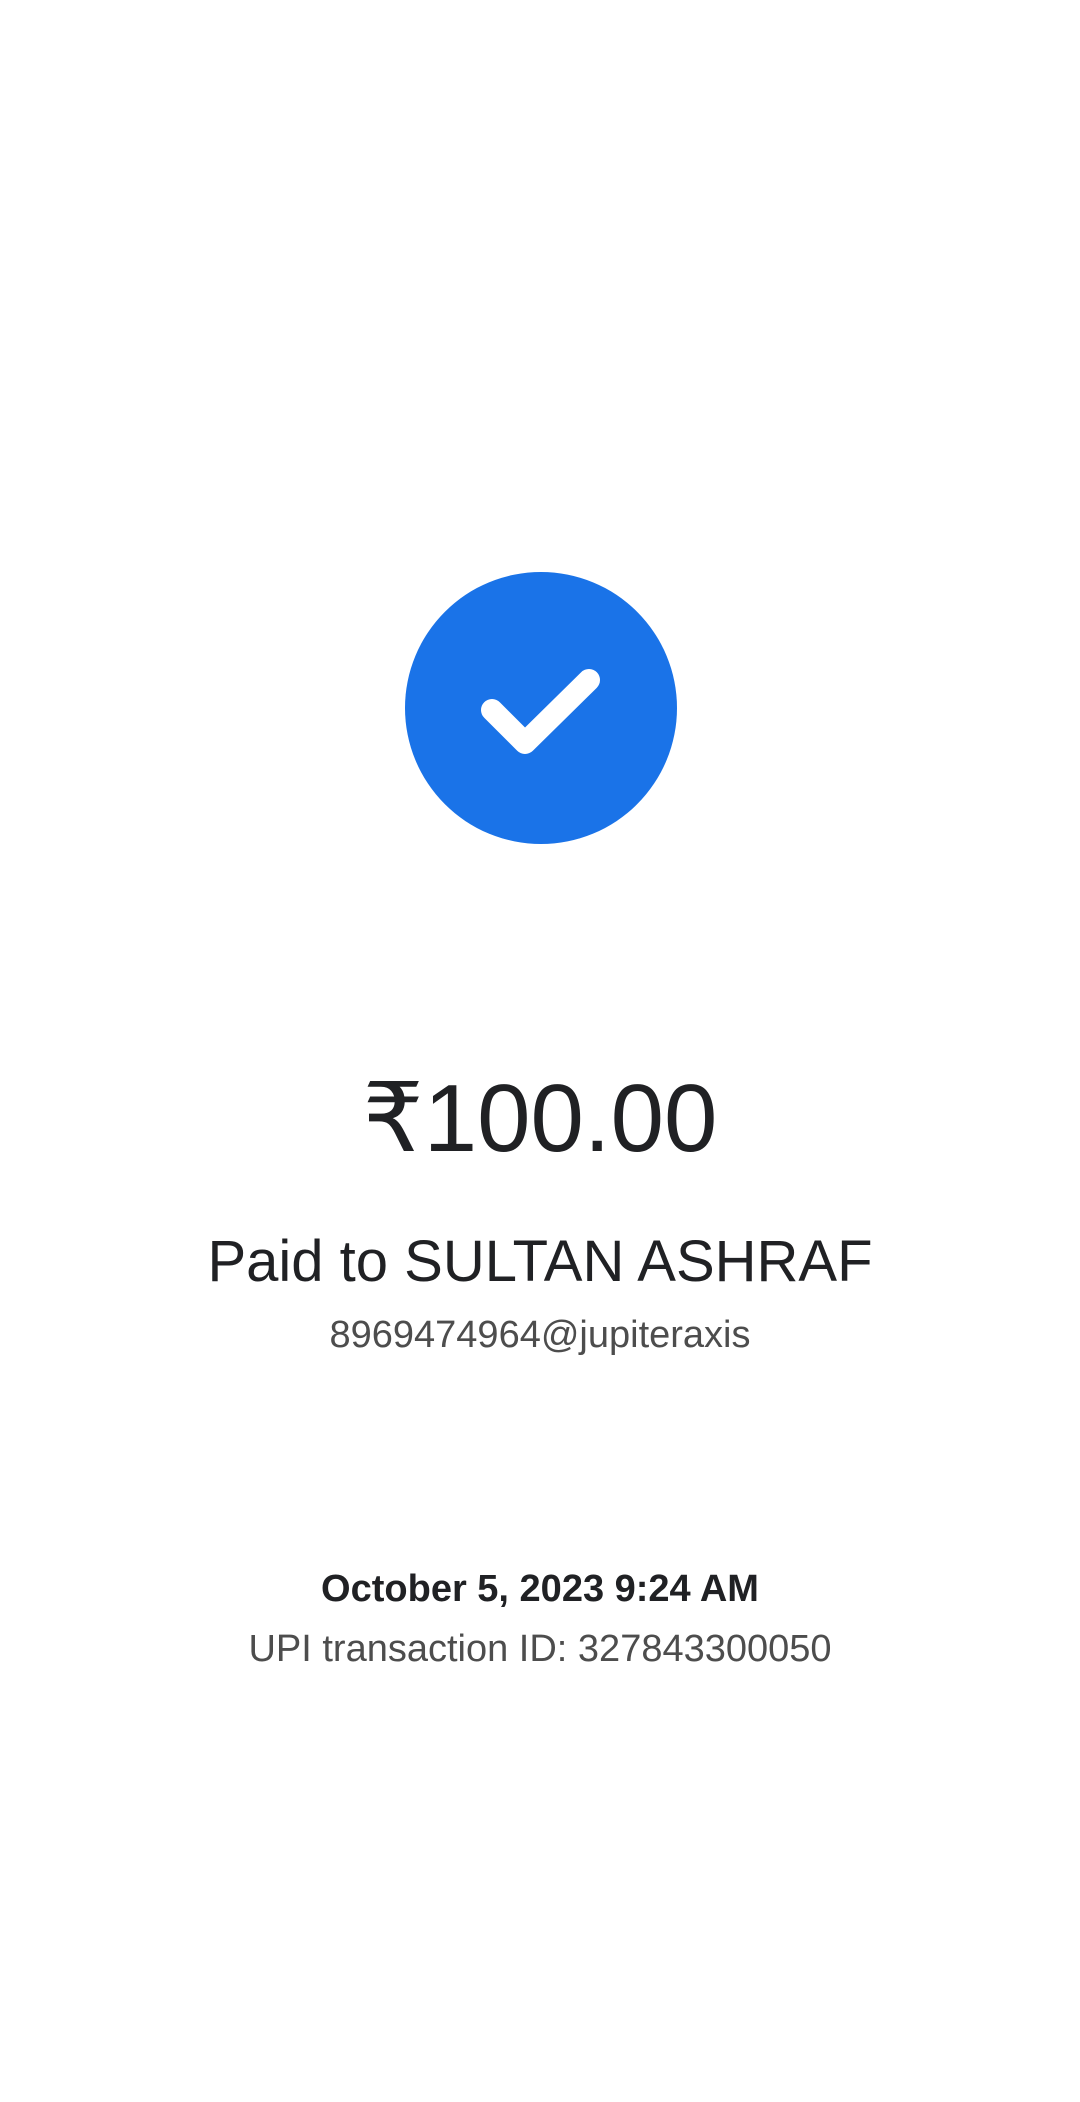 The image size is (1080, 2102). I want to click on transaction-datetime: October 5, 2023 9:24 AM, so click(540, 1589).